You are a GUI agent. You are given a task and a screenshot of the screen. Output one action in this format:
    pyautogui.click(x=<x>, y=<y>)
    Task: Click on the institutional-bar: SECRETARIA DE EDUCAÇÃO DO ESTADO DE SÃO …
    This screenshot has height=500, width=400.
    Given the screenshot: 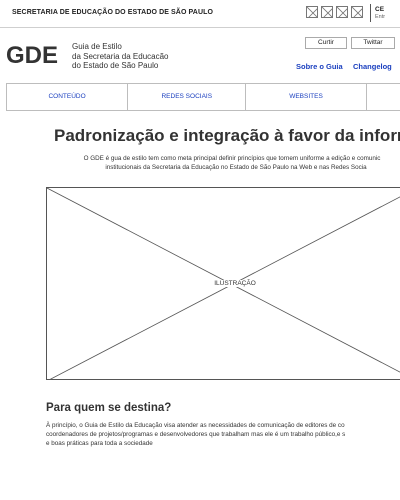 What is the action you would take?
    pyautogui.click(x=200, y=14)
    